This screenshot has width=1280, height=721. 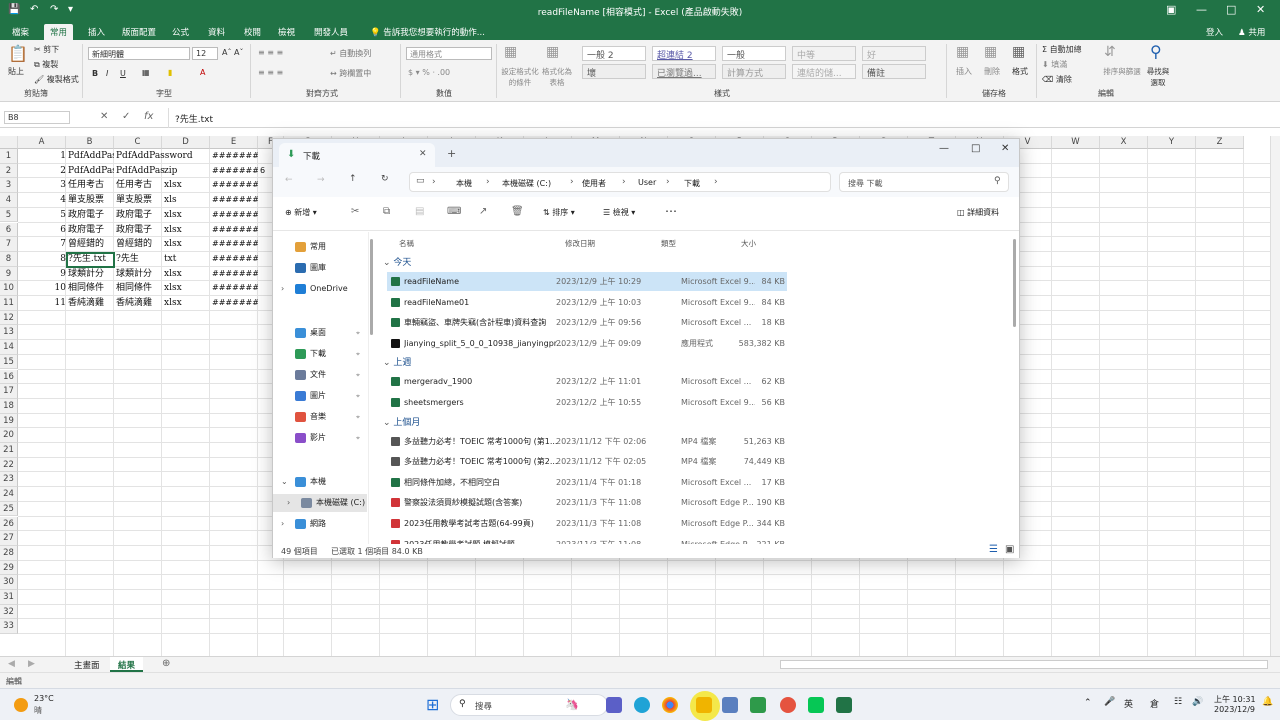 What do you see at coordinates (320, 289) in the screenshot?
I see `nav-item-cloud: › OneDrive` at bounding box center [320, 289].